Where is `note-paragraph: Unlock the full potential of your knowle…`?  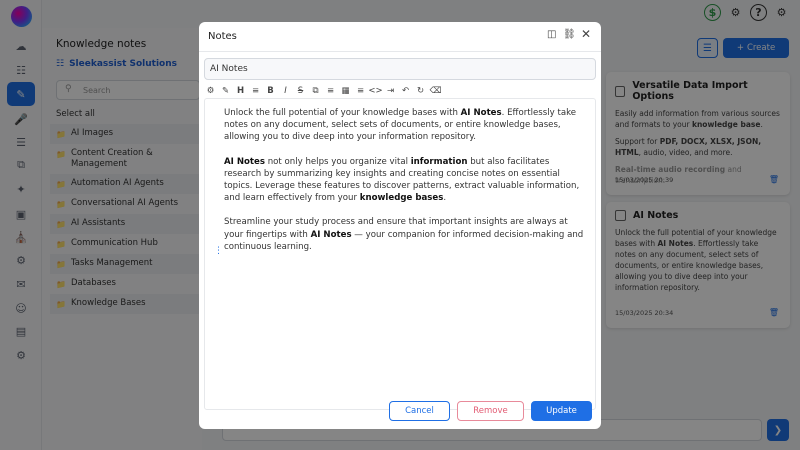
note-paragraph: Unlock the full potential of your knowle… is located at coordinates (400, 125).